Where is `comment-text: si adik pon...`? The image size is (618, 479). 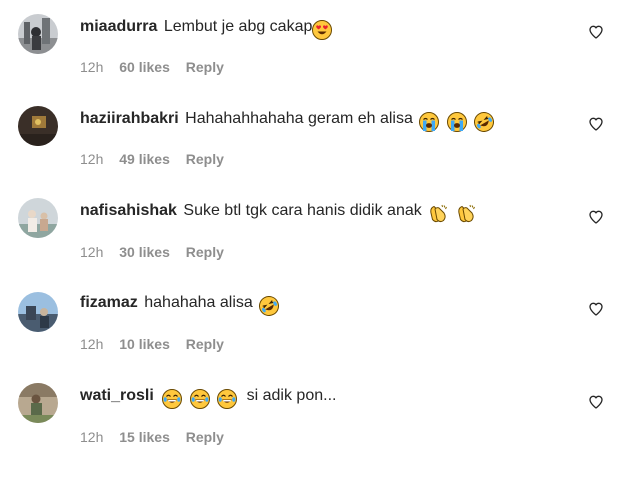 comment-text: si adik pon... is located at coordinates (291, 395).